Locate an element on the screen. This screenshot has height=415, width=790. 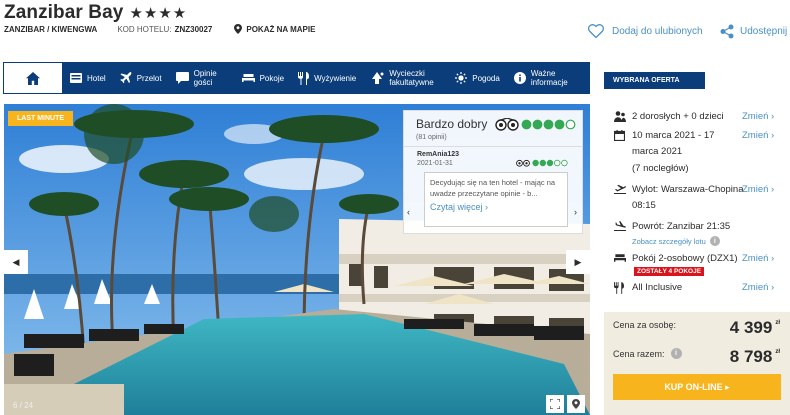
review-user-score is located at coordinates (542, 162).